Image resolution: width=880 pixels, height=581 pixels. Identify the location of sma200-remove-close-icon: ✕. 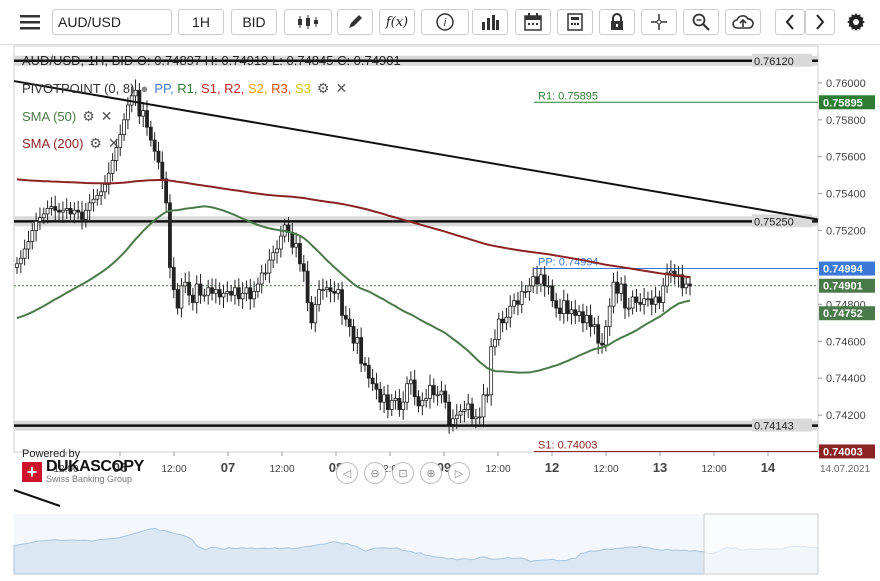
(114, 143).